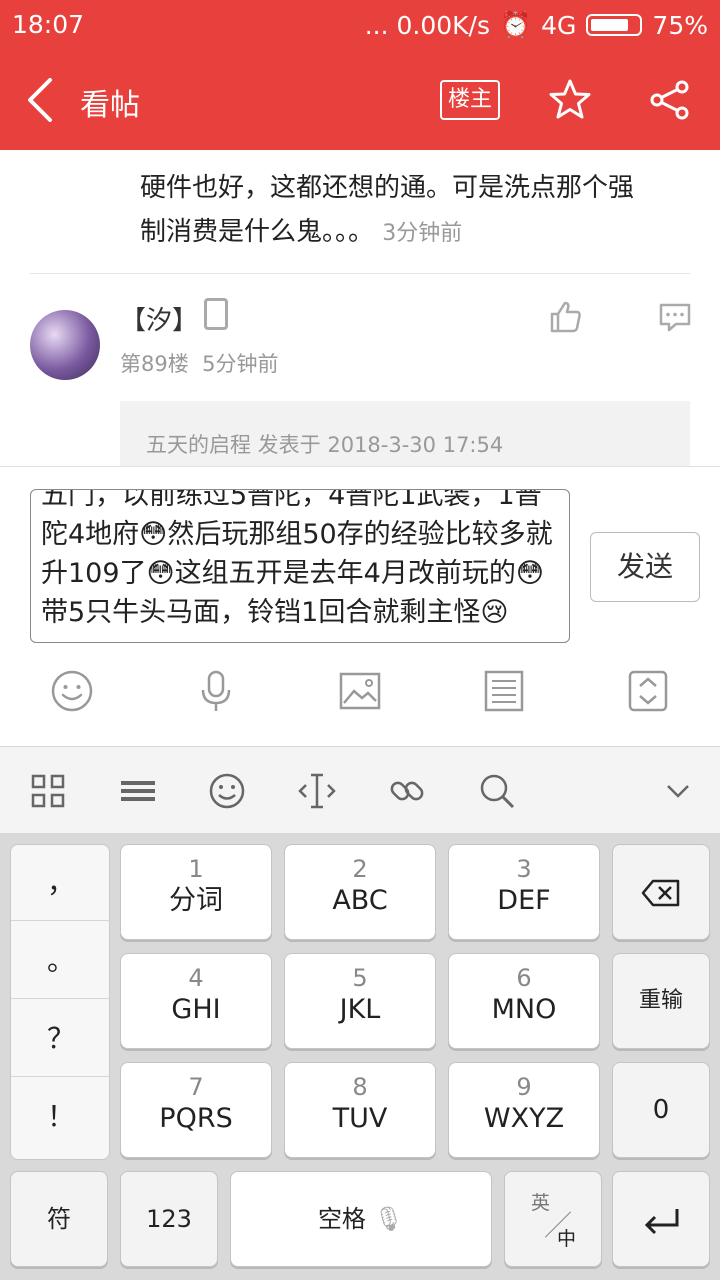 The height and width of the screenshot is (1280, 720). Describe the element at coordinates (422, 233) in the screenshot. I see `previous-reply-time: 3分钟前` at that location.